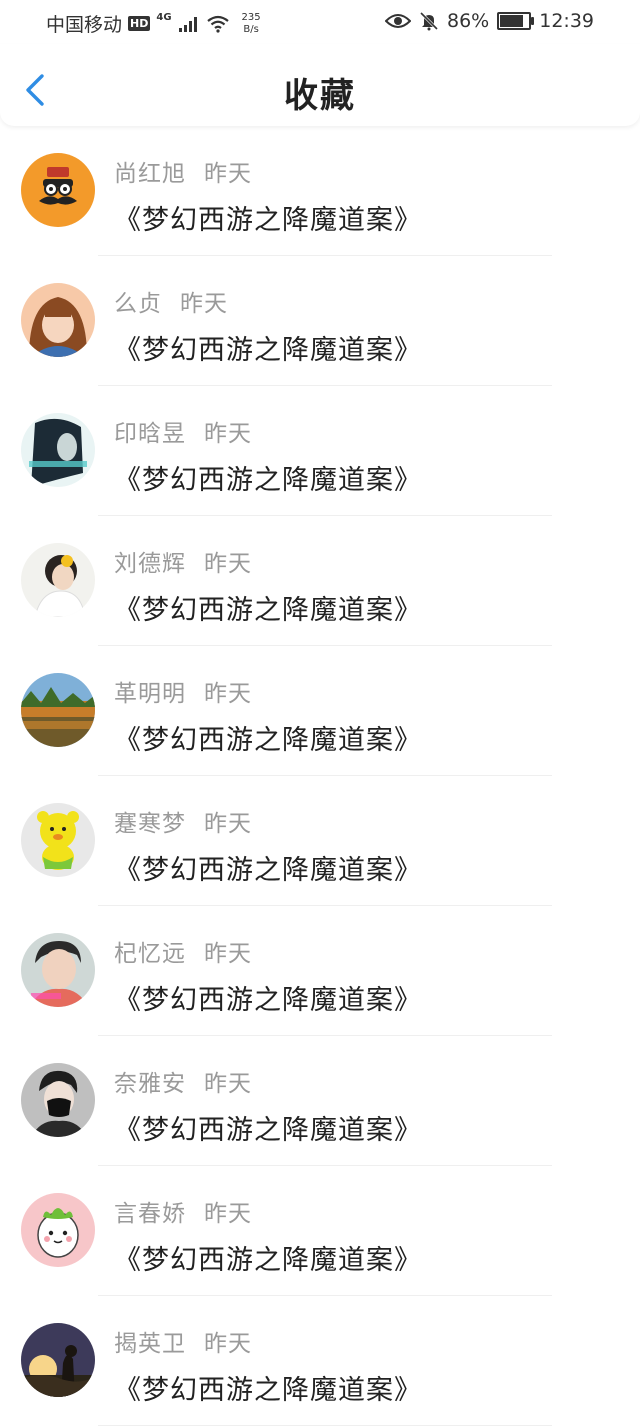 The image size is (640, 1426). What do you see at coordinates (150, 694) in the screenshot?
I see `user-name: 革明明` at bounding box center [150, 694].